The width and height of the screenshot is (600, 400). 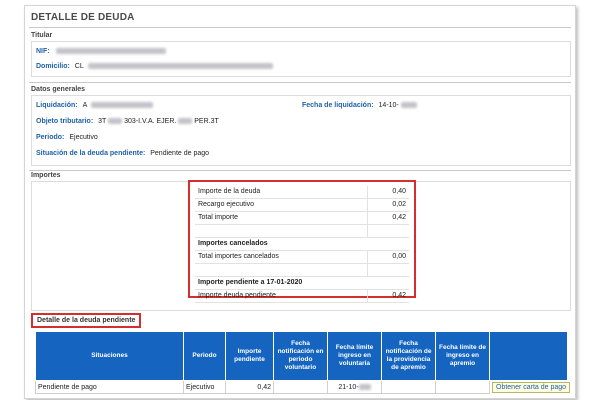 I want to click on cancelados-label: Total importes cancelados, so click(x=238, y=256).